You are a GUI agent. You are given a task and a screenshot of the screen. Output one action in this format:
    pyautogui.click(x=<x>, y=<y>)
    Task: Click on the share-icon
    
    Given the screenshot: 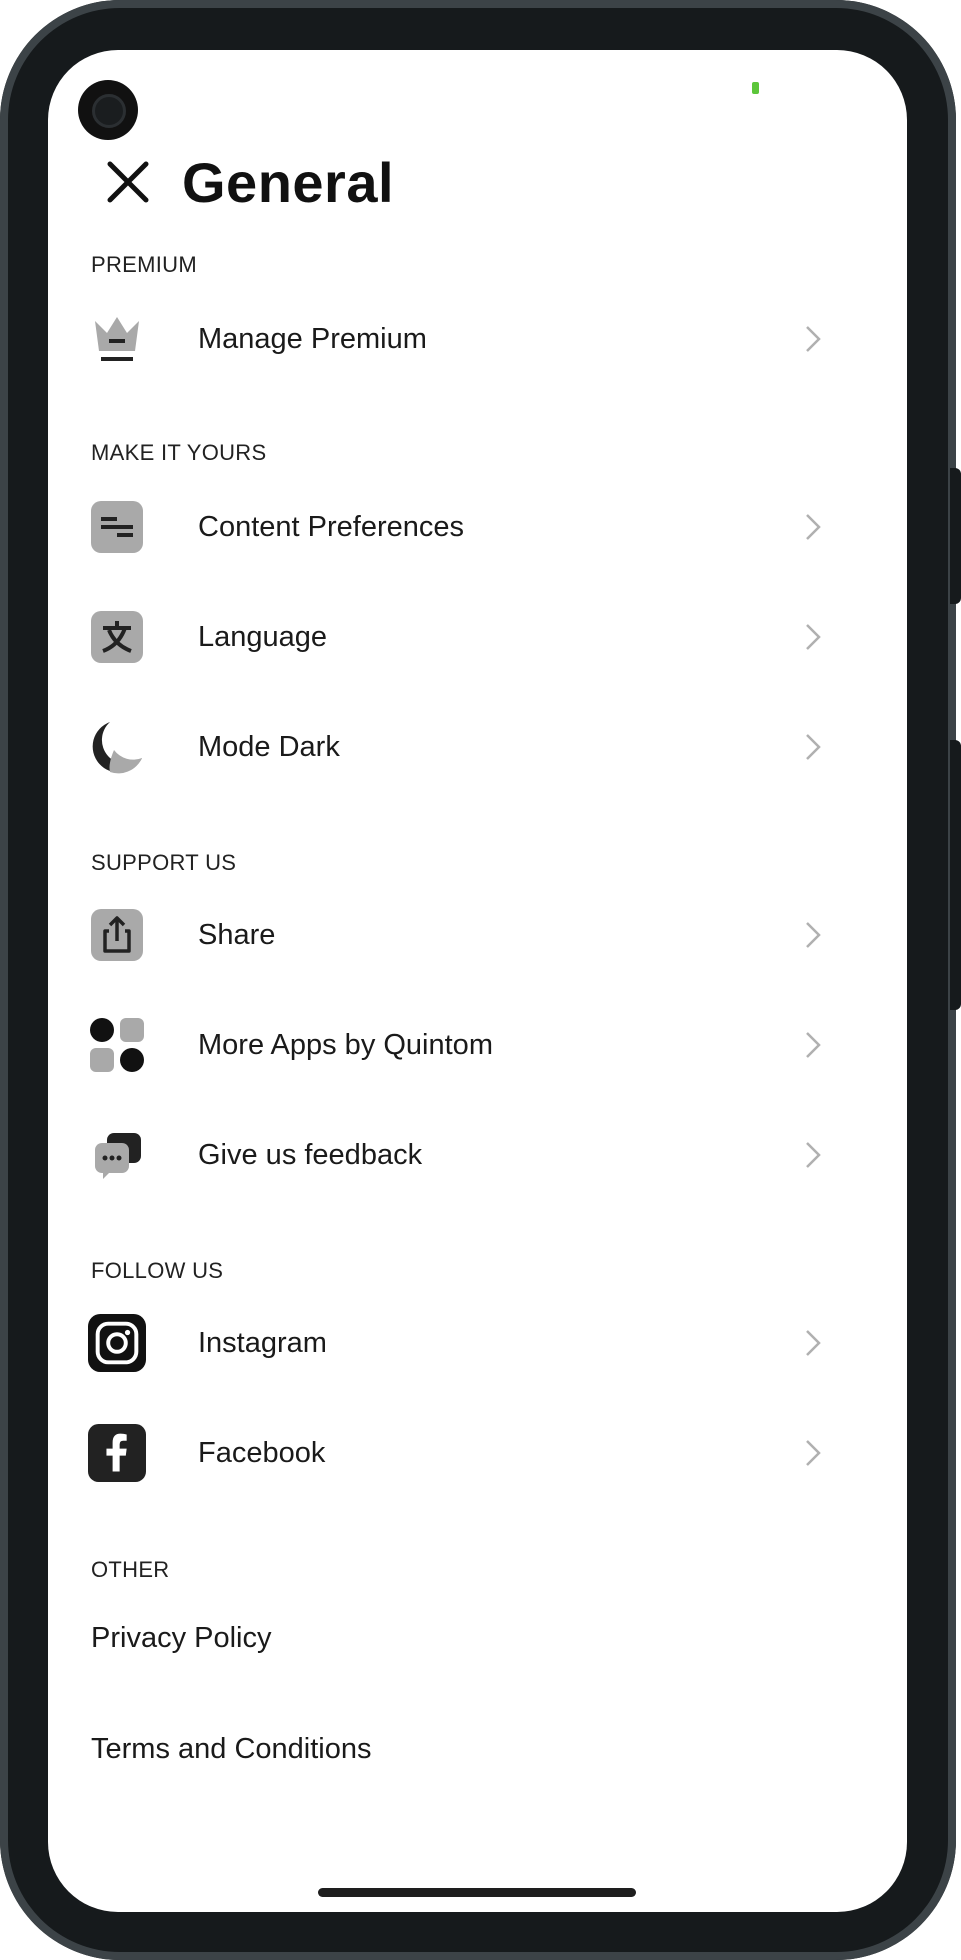 What is the action you would take?
    pyautogui.click(x=117, y=935)
    